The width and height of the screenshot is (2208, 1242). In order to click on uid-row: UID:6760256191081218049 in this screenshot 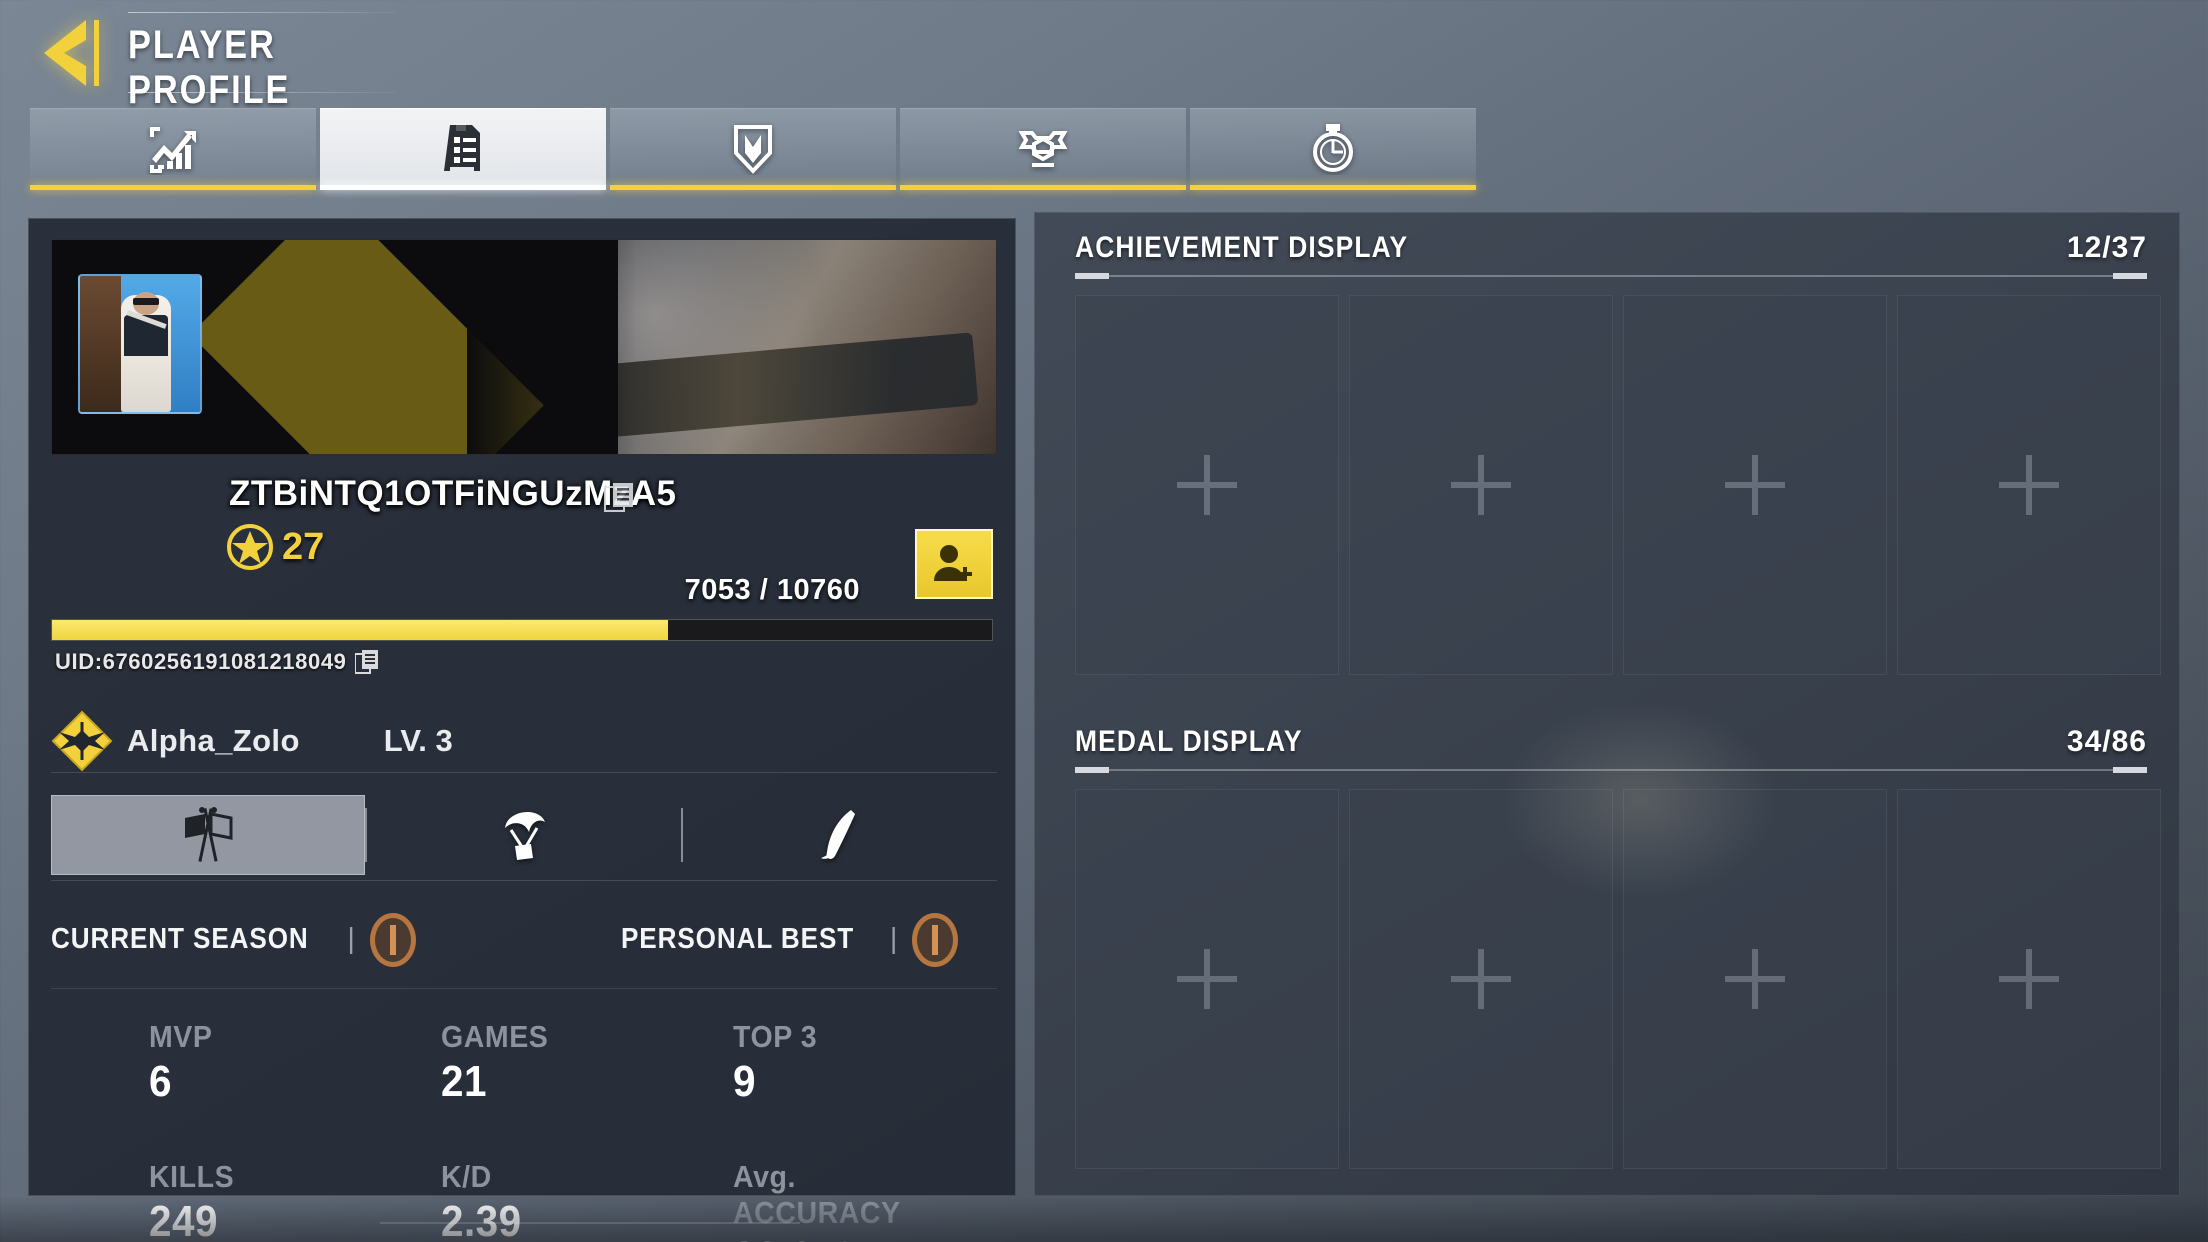, I will do `click(217, 662)`.